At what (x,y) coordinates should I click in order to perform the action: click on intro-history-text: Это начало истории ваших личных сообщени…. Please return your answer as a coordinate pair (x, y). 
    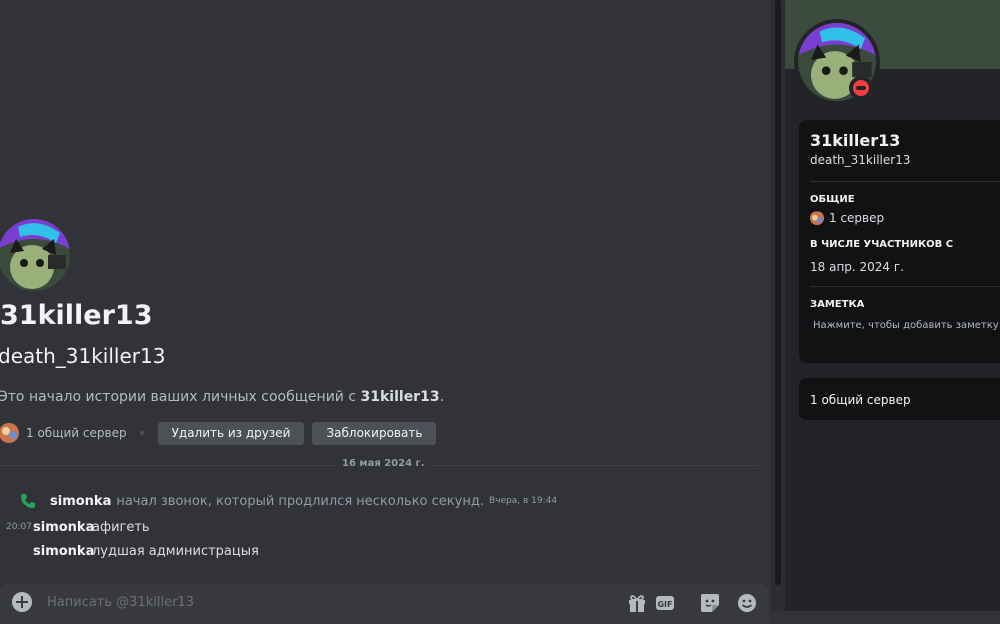
    Looking at the image, I should click on (222, 397).